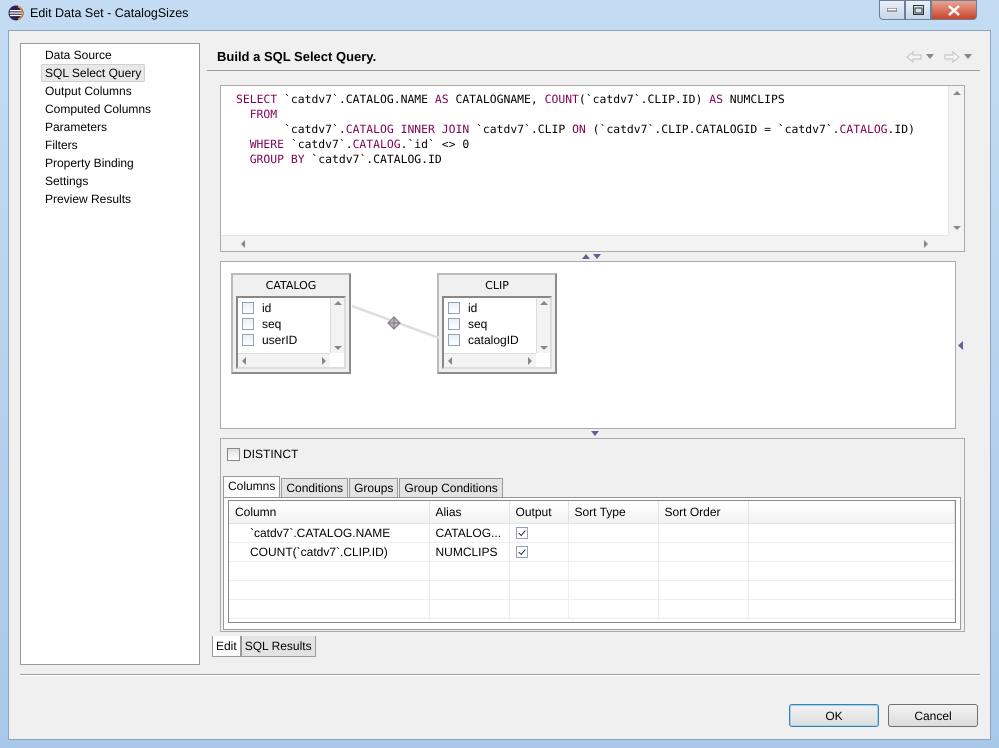 The image size is (999, 748). What do you see at coordinates (226, 646) in the screenshot?
I see `editor-tab: Edit` at bounding box center [226, 646].